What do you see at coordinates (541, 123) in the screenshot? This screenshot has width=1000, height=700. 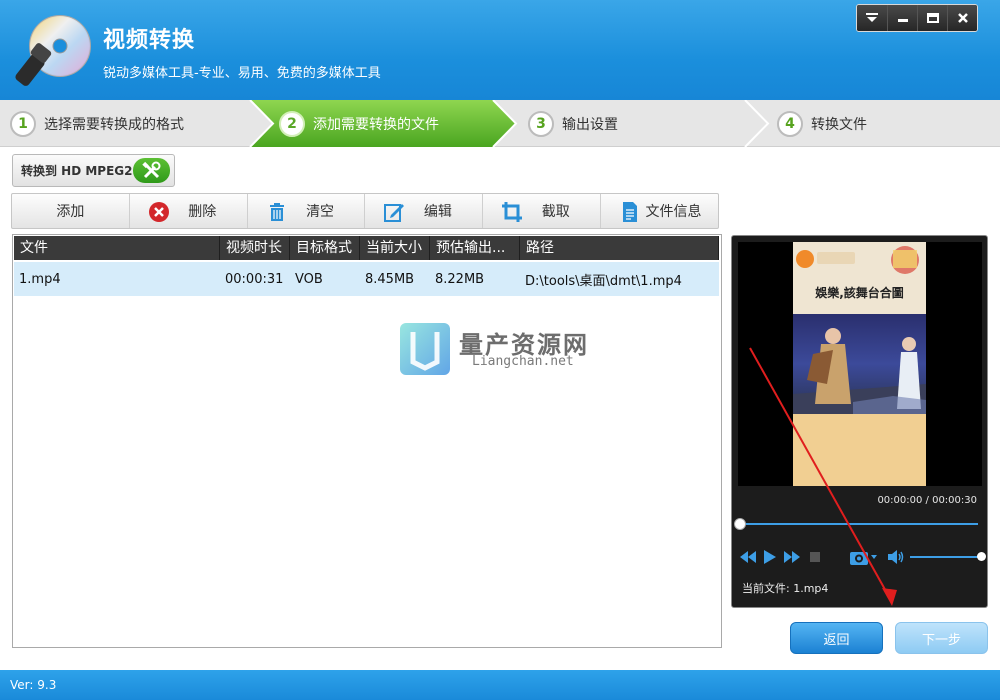 I see `step-number: 3` at bounding box center [541, 123].